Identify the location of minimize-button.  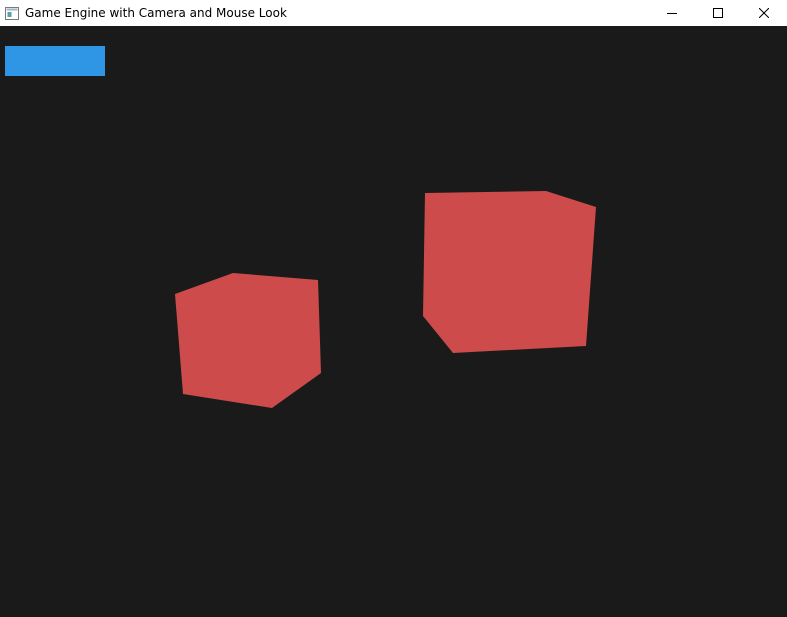
(672, 13).